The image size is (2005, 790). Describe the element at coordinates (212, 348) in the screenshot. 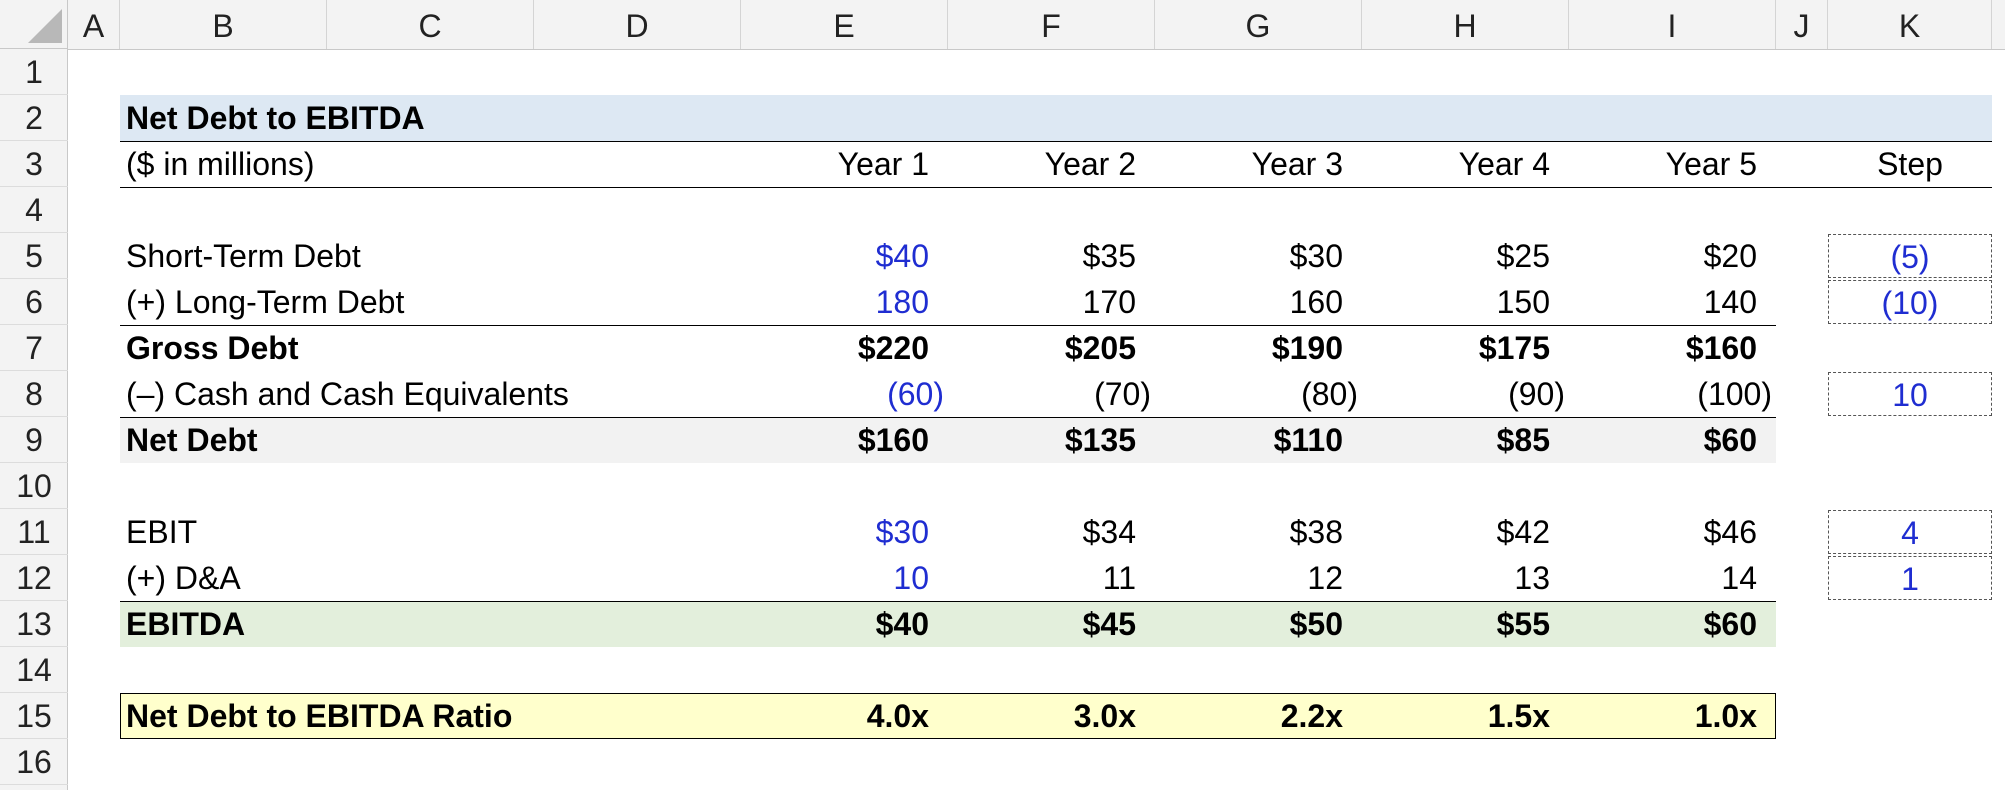

I see `gross-debt-label: Gross Debt` at that location.